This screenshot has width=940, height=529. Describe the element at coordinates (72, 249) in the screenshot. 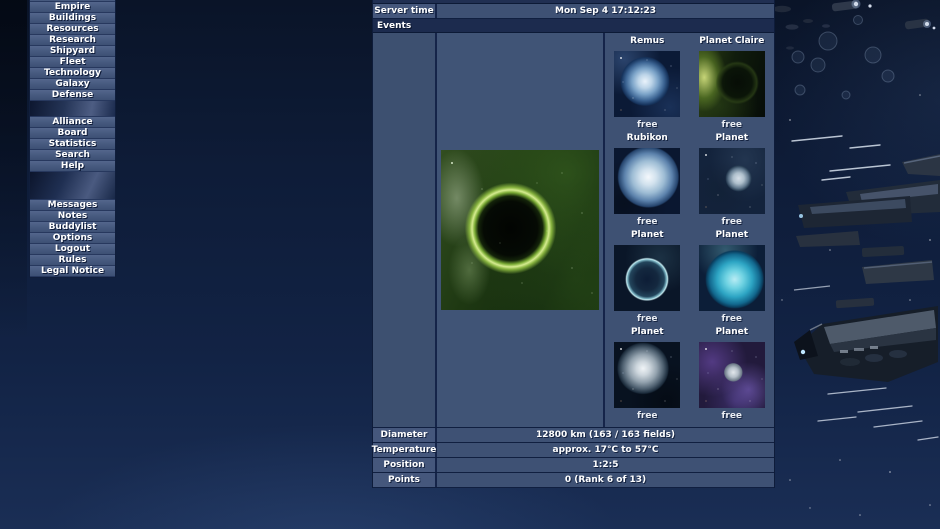

I see `sidebar-item-logout: Logout` at that location.